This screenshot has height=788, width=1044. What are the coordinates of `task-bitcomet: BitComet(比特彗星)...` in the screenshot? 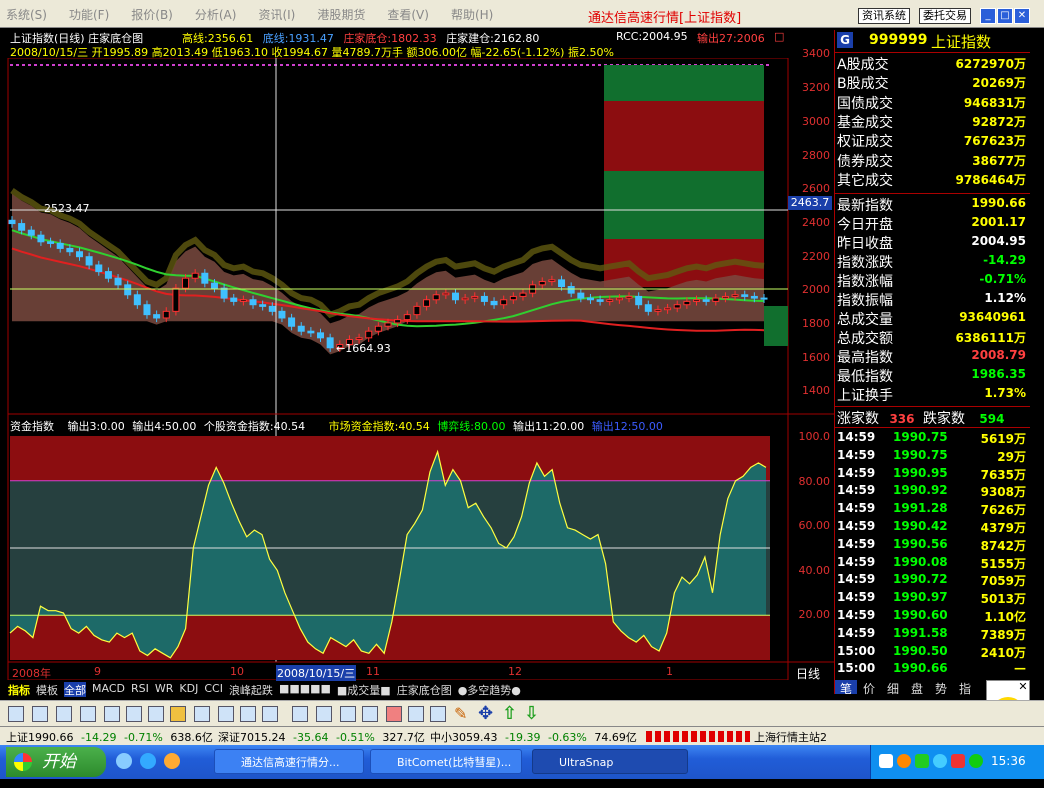 It's located at (446, 761).